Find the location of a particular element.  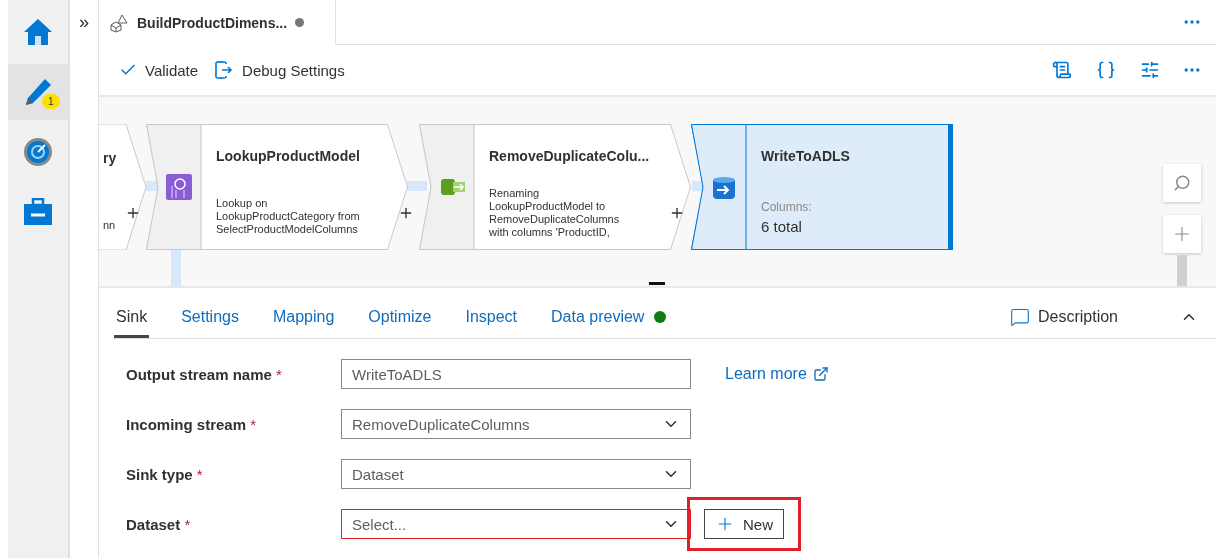

panel-tab: Sink is located at coordinates (132, 317).